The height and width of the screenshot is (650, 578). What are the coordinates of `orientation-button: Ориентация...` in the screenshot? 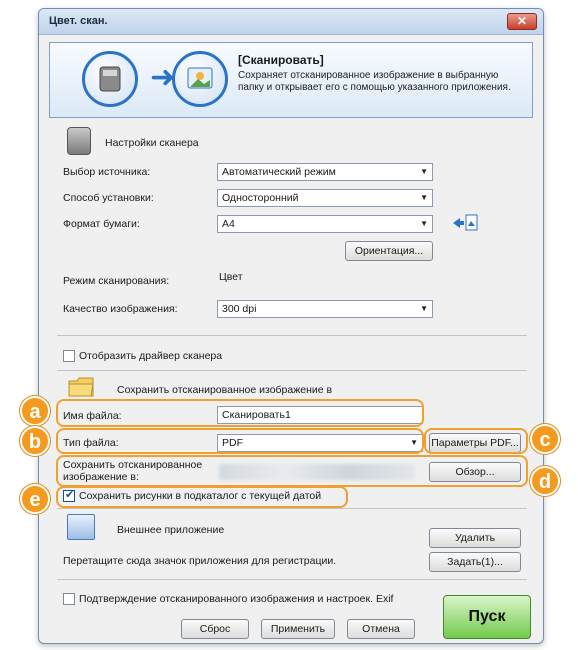 It's located at (389, 251).